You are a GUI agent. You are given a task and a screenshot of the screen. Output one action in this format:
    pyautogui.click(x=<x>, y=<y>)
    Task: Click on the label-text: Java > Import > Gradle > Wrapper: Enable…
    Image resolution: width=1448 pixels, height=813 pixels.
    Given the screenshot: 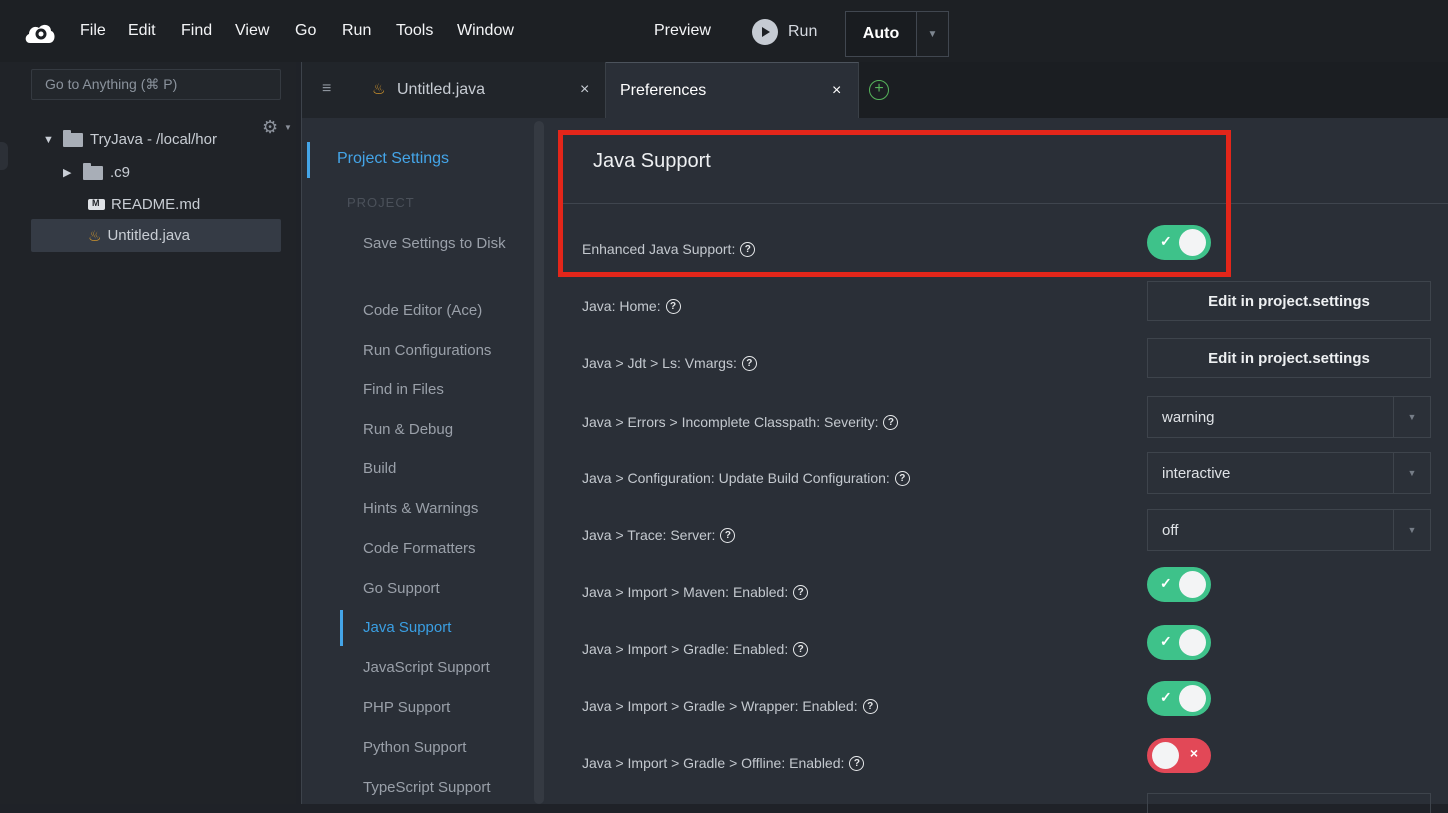 What is the action you would take?
    pyautogui.click(x=720, y=706)
    